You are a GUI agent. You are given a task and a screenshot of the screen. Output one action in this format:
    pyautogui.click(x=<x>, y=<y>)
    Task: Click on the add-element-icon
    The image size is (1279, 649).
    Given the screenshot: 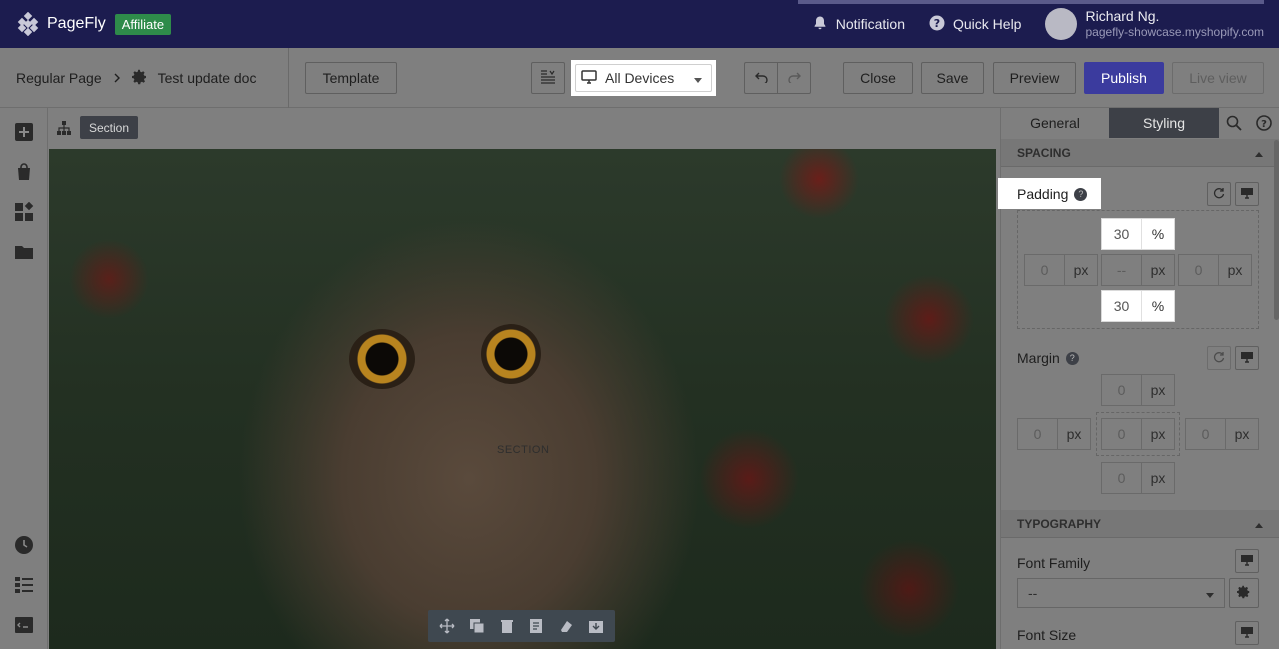 What is the action you would take?
    pyautogui.click(x=24, y=132)
    